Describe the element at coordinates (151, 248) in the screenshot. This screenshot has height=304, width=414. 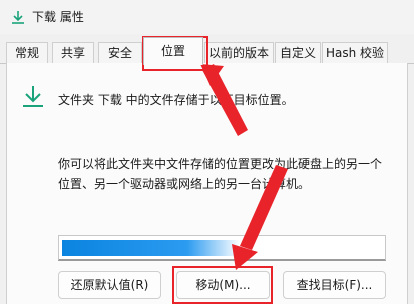
I see `path-redaction` at that location.